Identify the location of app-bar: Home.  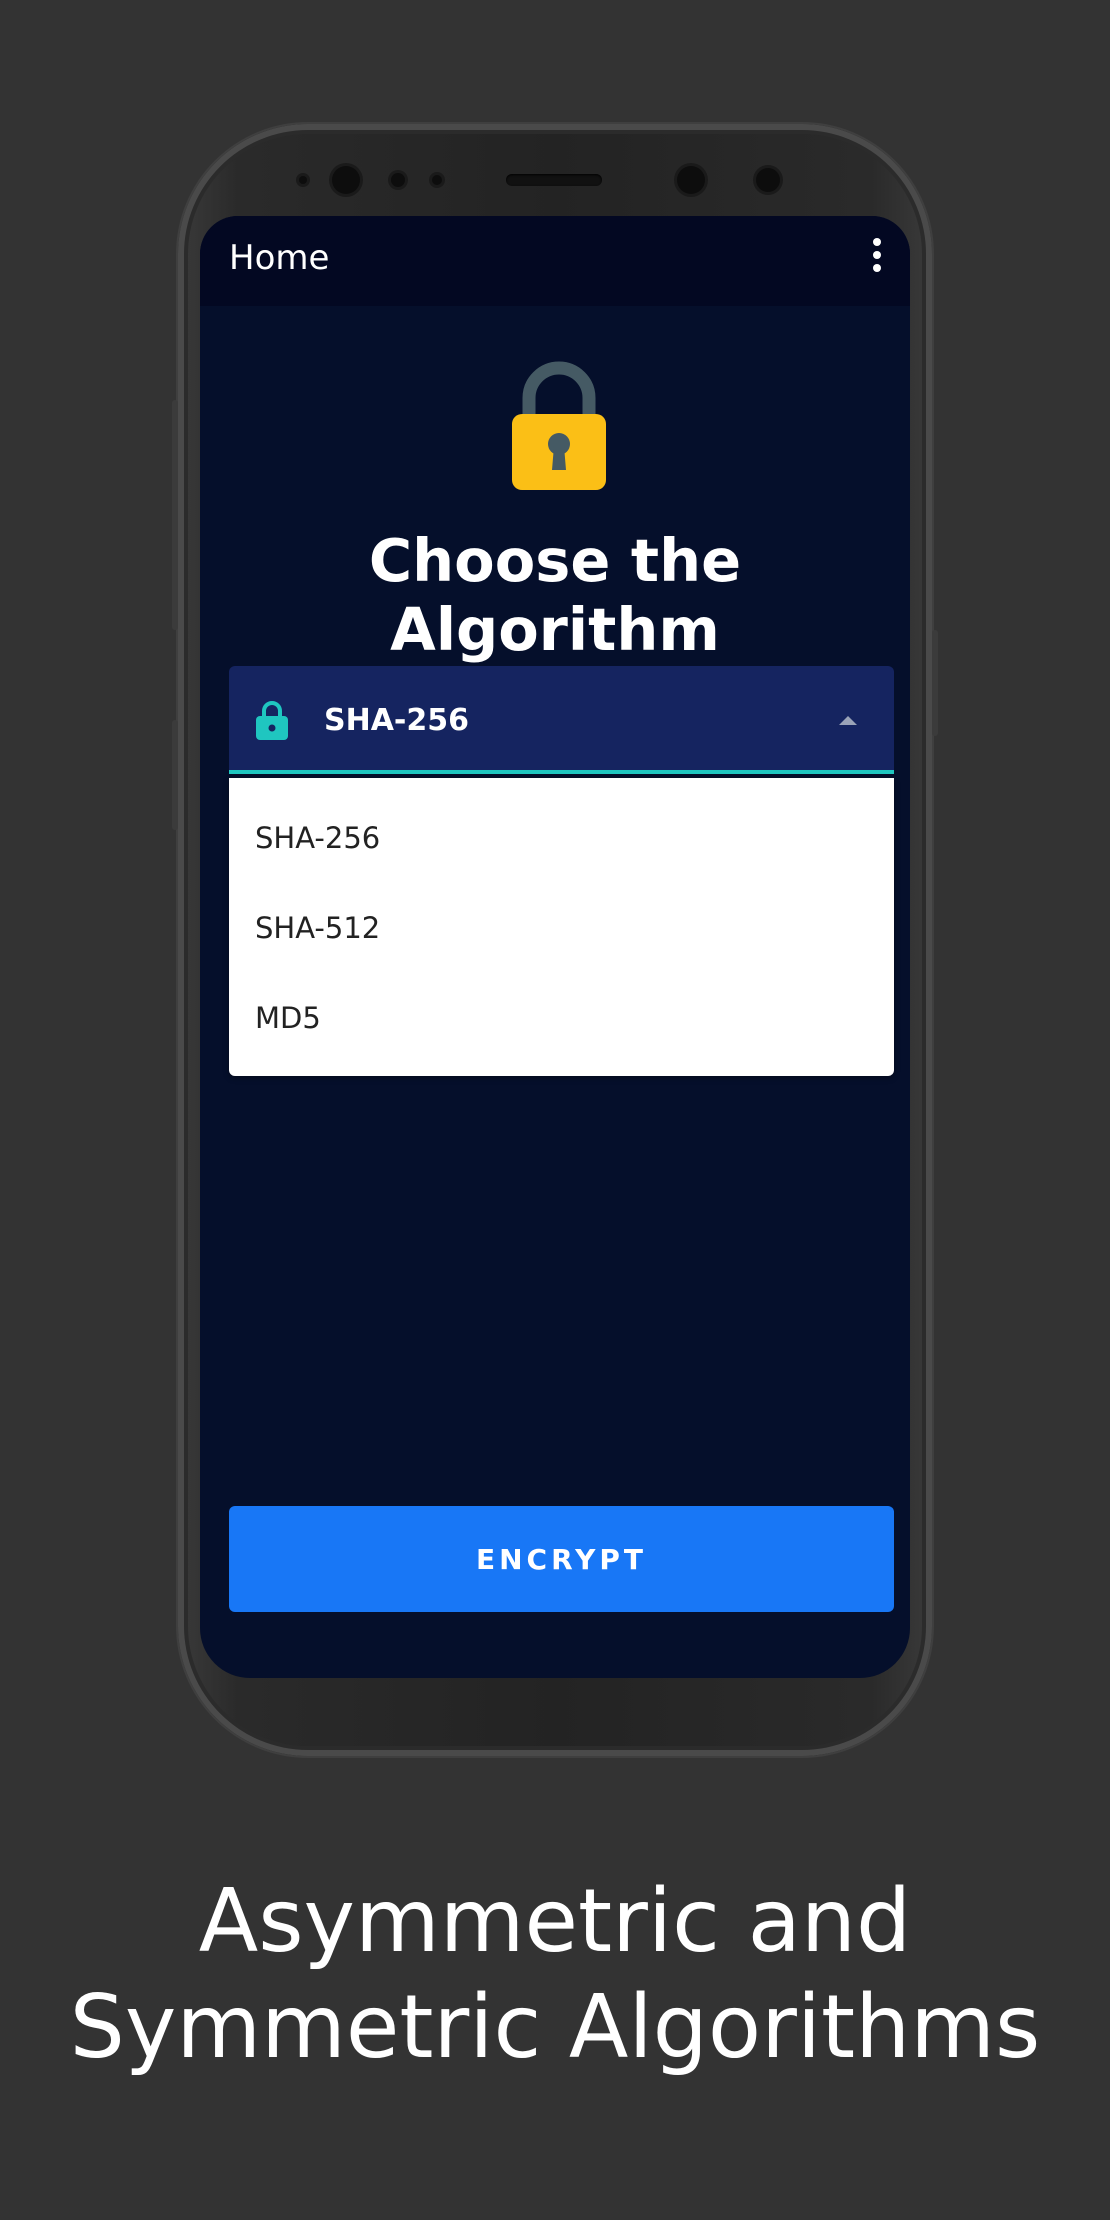
(555, 261).